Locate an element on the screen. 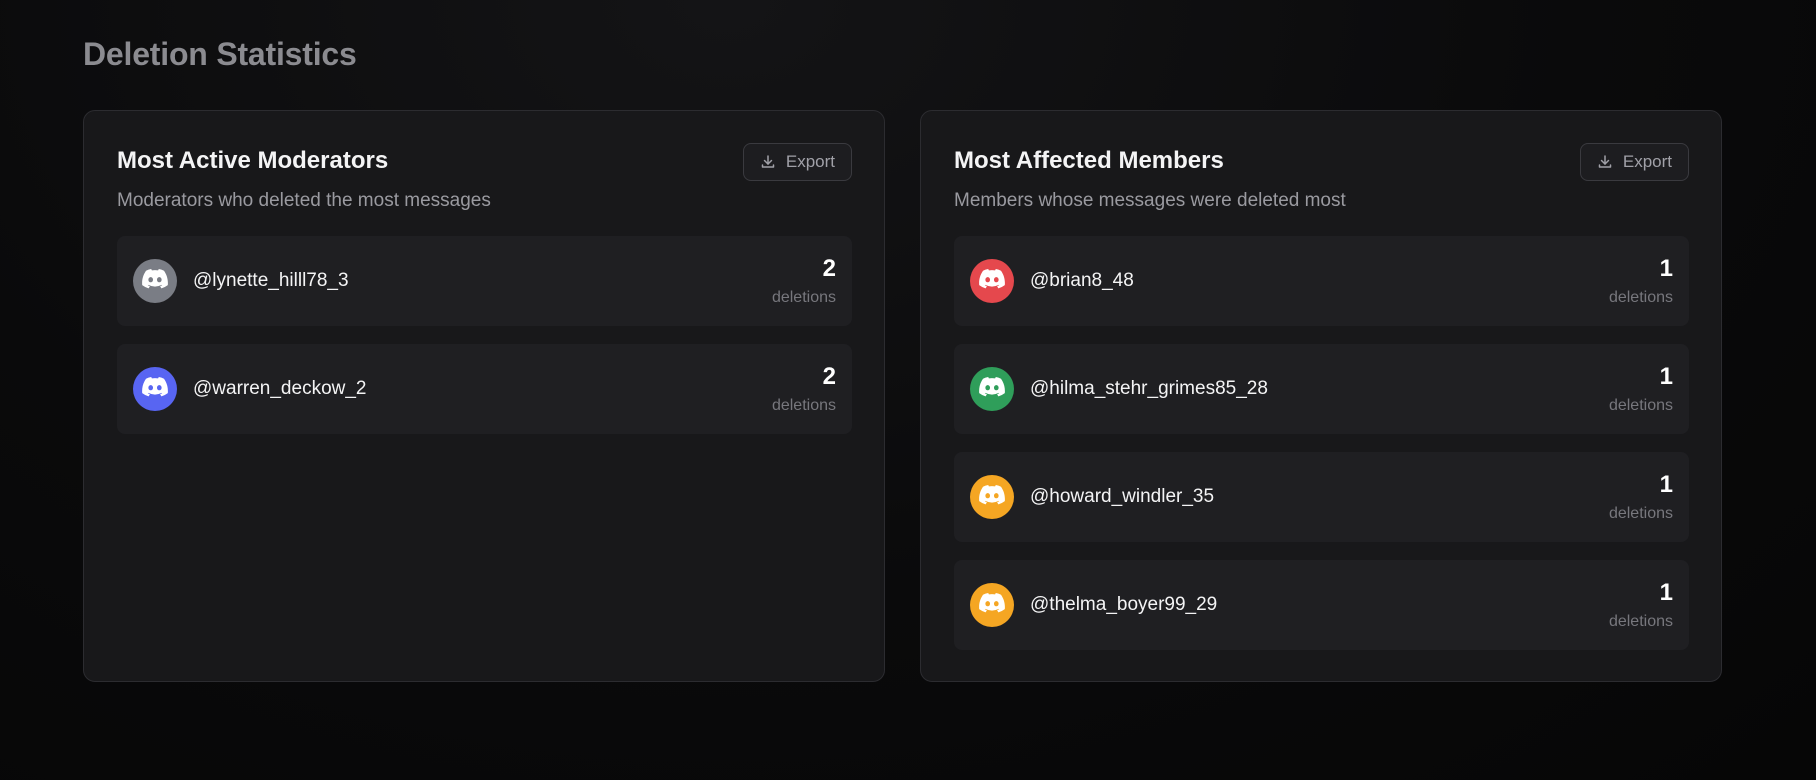 This screenshot has height=780, width=1816. list-item: @lynette_hilll78_3 2 deletions is located at coordinates (484, 281).